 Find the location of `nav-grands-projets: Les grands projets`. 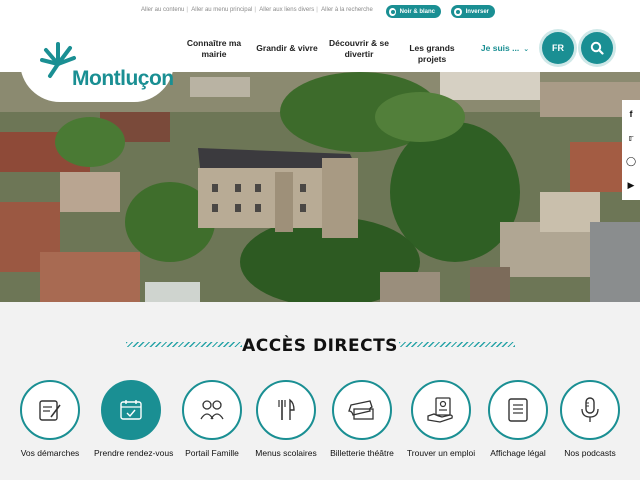

nav-grands-projets: Les grands projets is located at coordinates (432, 54).